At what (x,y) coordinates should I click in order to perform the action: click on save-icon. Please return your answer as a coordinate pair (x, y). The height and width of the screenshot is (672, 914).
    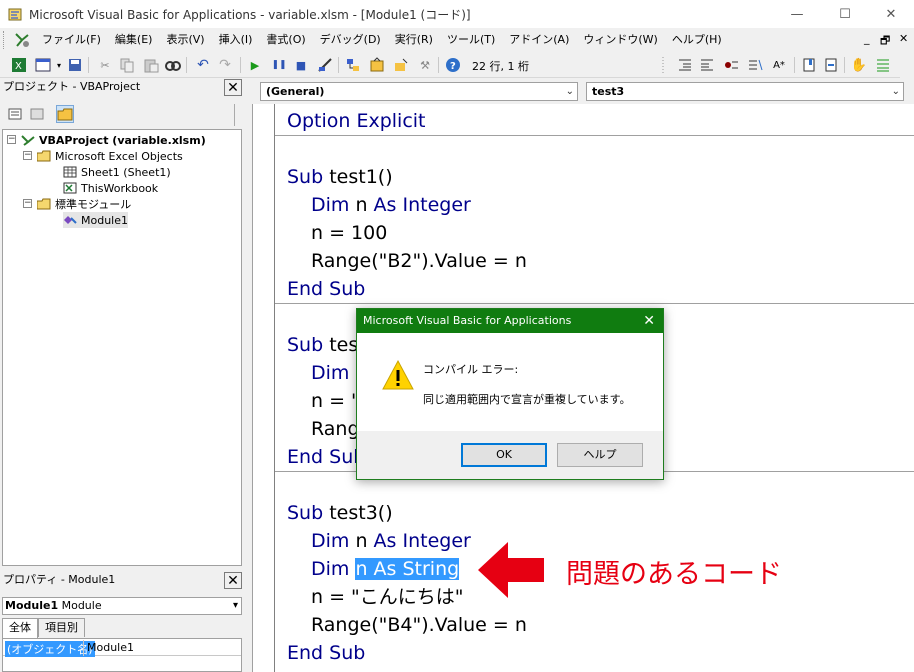
    Looking at the image, I should click on (75, 65).